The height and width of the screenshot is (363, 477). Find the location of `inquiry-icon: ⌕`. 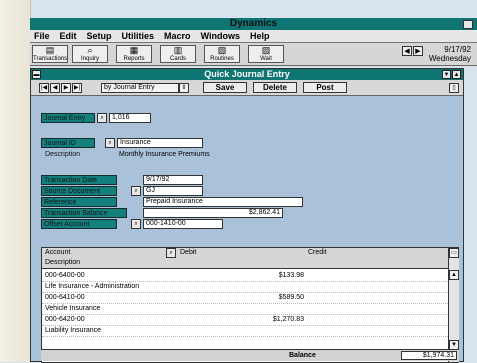

inquiry-icon: ⌕ is located at coordinates (90, 50).